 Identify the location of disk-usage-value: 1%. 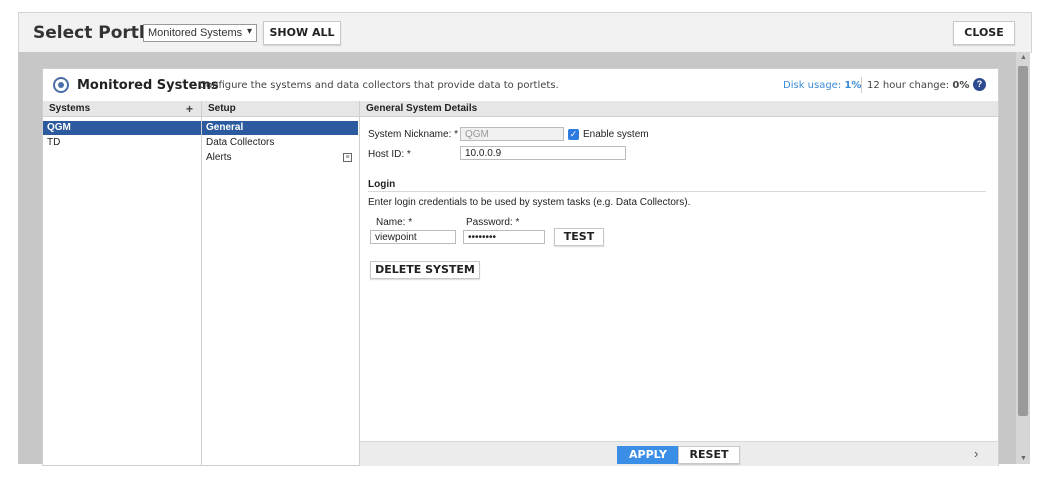
(853, 85).